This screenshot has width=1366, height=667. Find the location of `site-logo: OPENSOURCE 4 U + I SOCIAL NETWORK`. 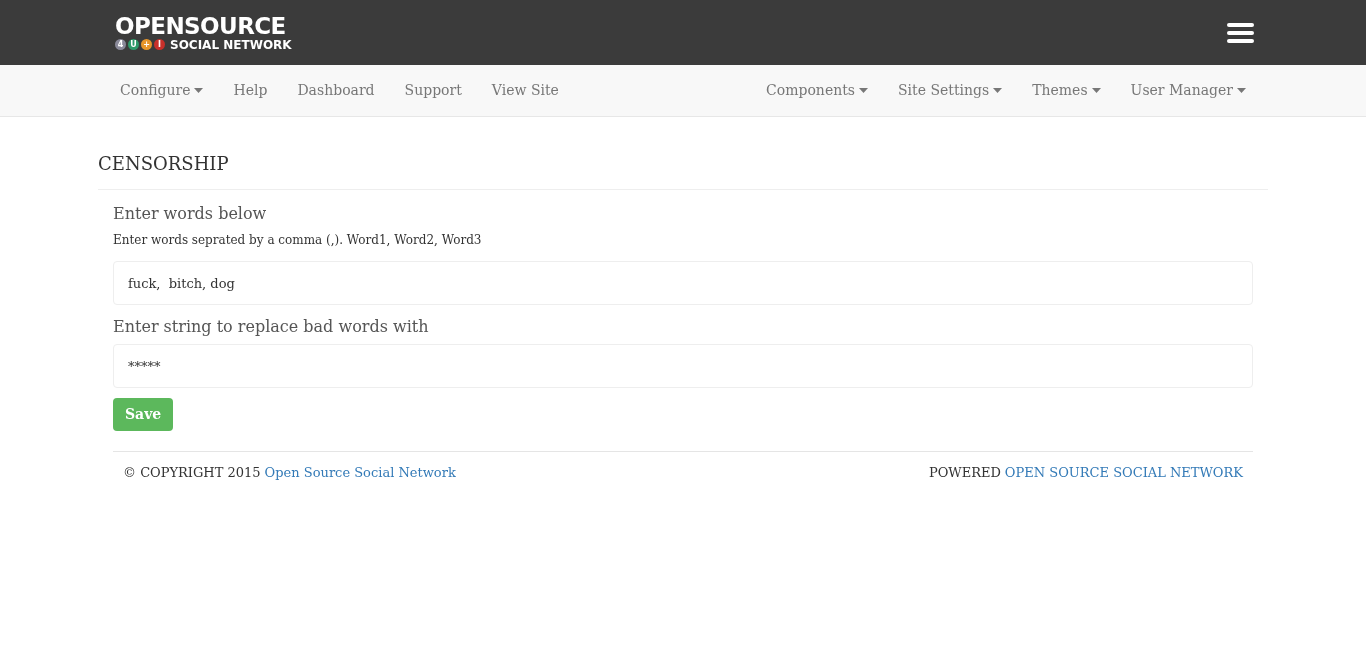

site-logo: OPENSOURCE 4 U + I SOCIAL NETWORK is located at coordinates (203, 32).